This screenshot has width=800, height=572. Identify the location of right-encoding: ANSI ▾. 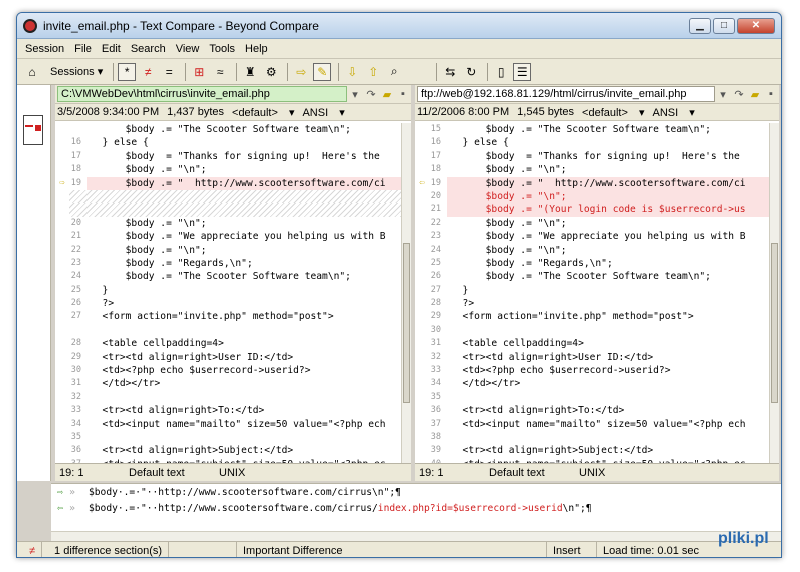
(673, 112).